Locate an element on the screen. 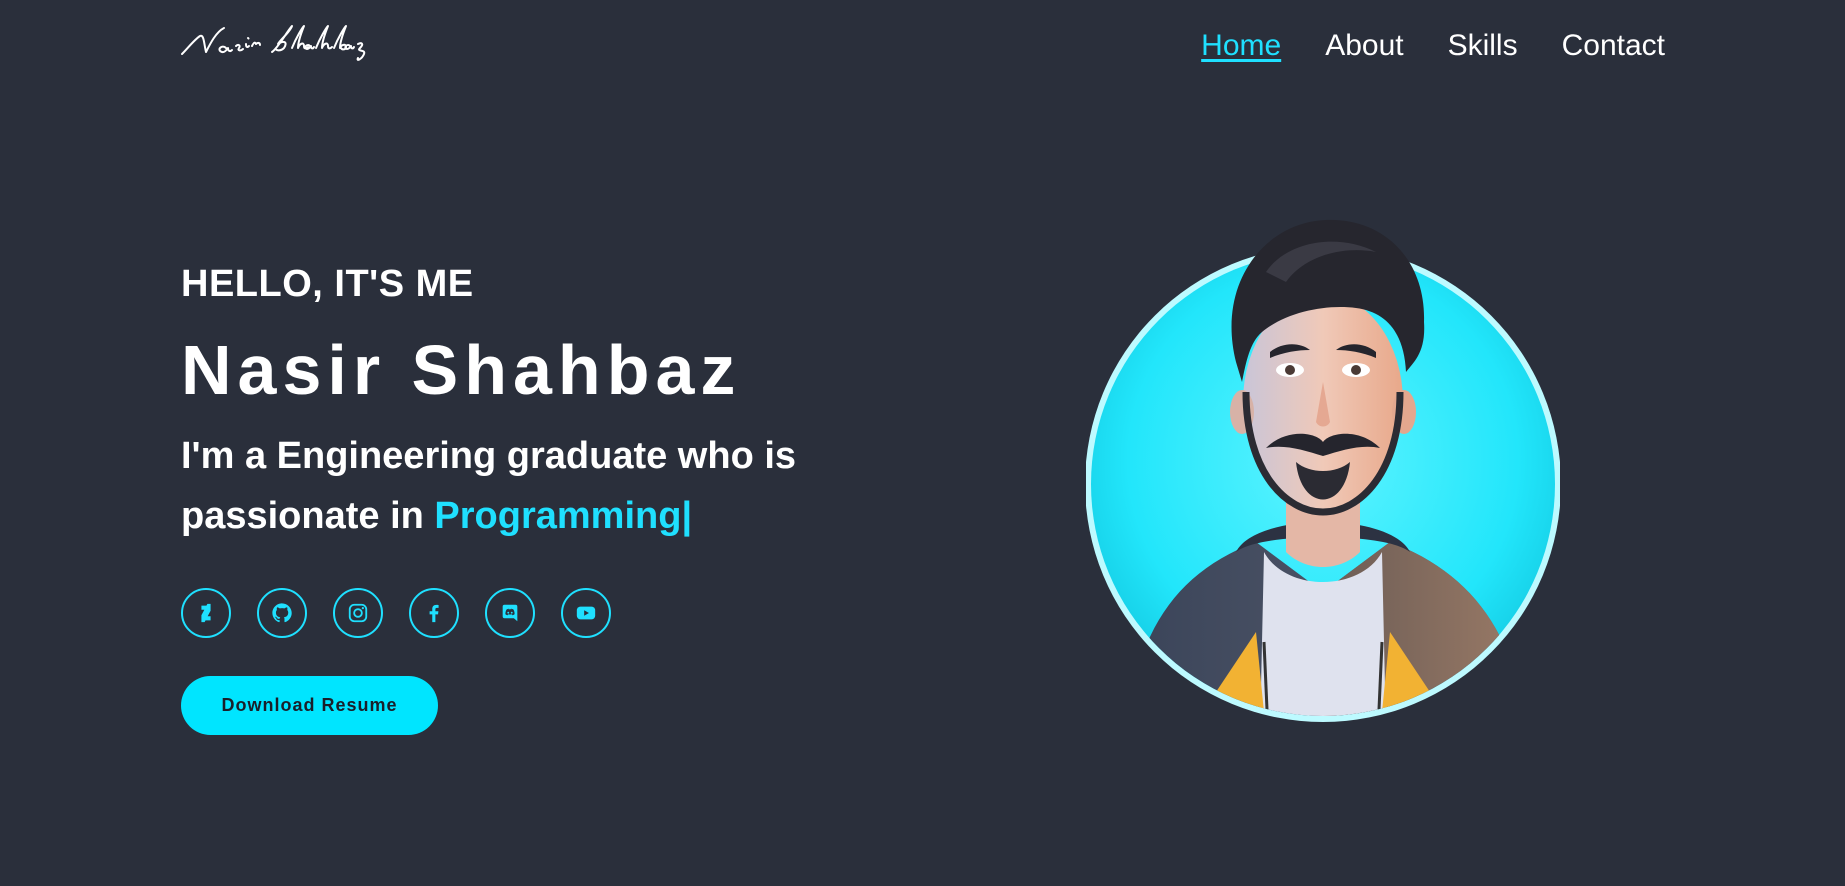 The height and width of the screenshot is (886, 1845). typed-word: Programming| is located at coordinates (563, 516).